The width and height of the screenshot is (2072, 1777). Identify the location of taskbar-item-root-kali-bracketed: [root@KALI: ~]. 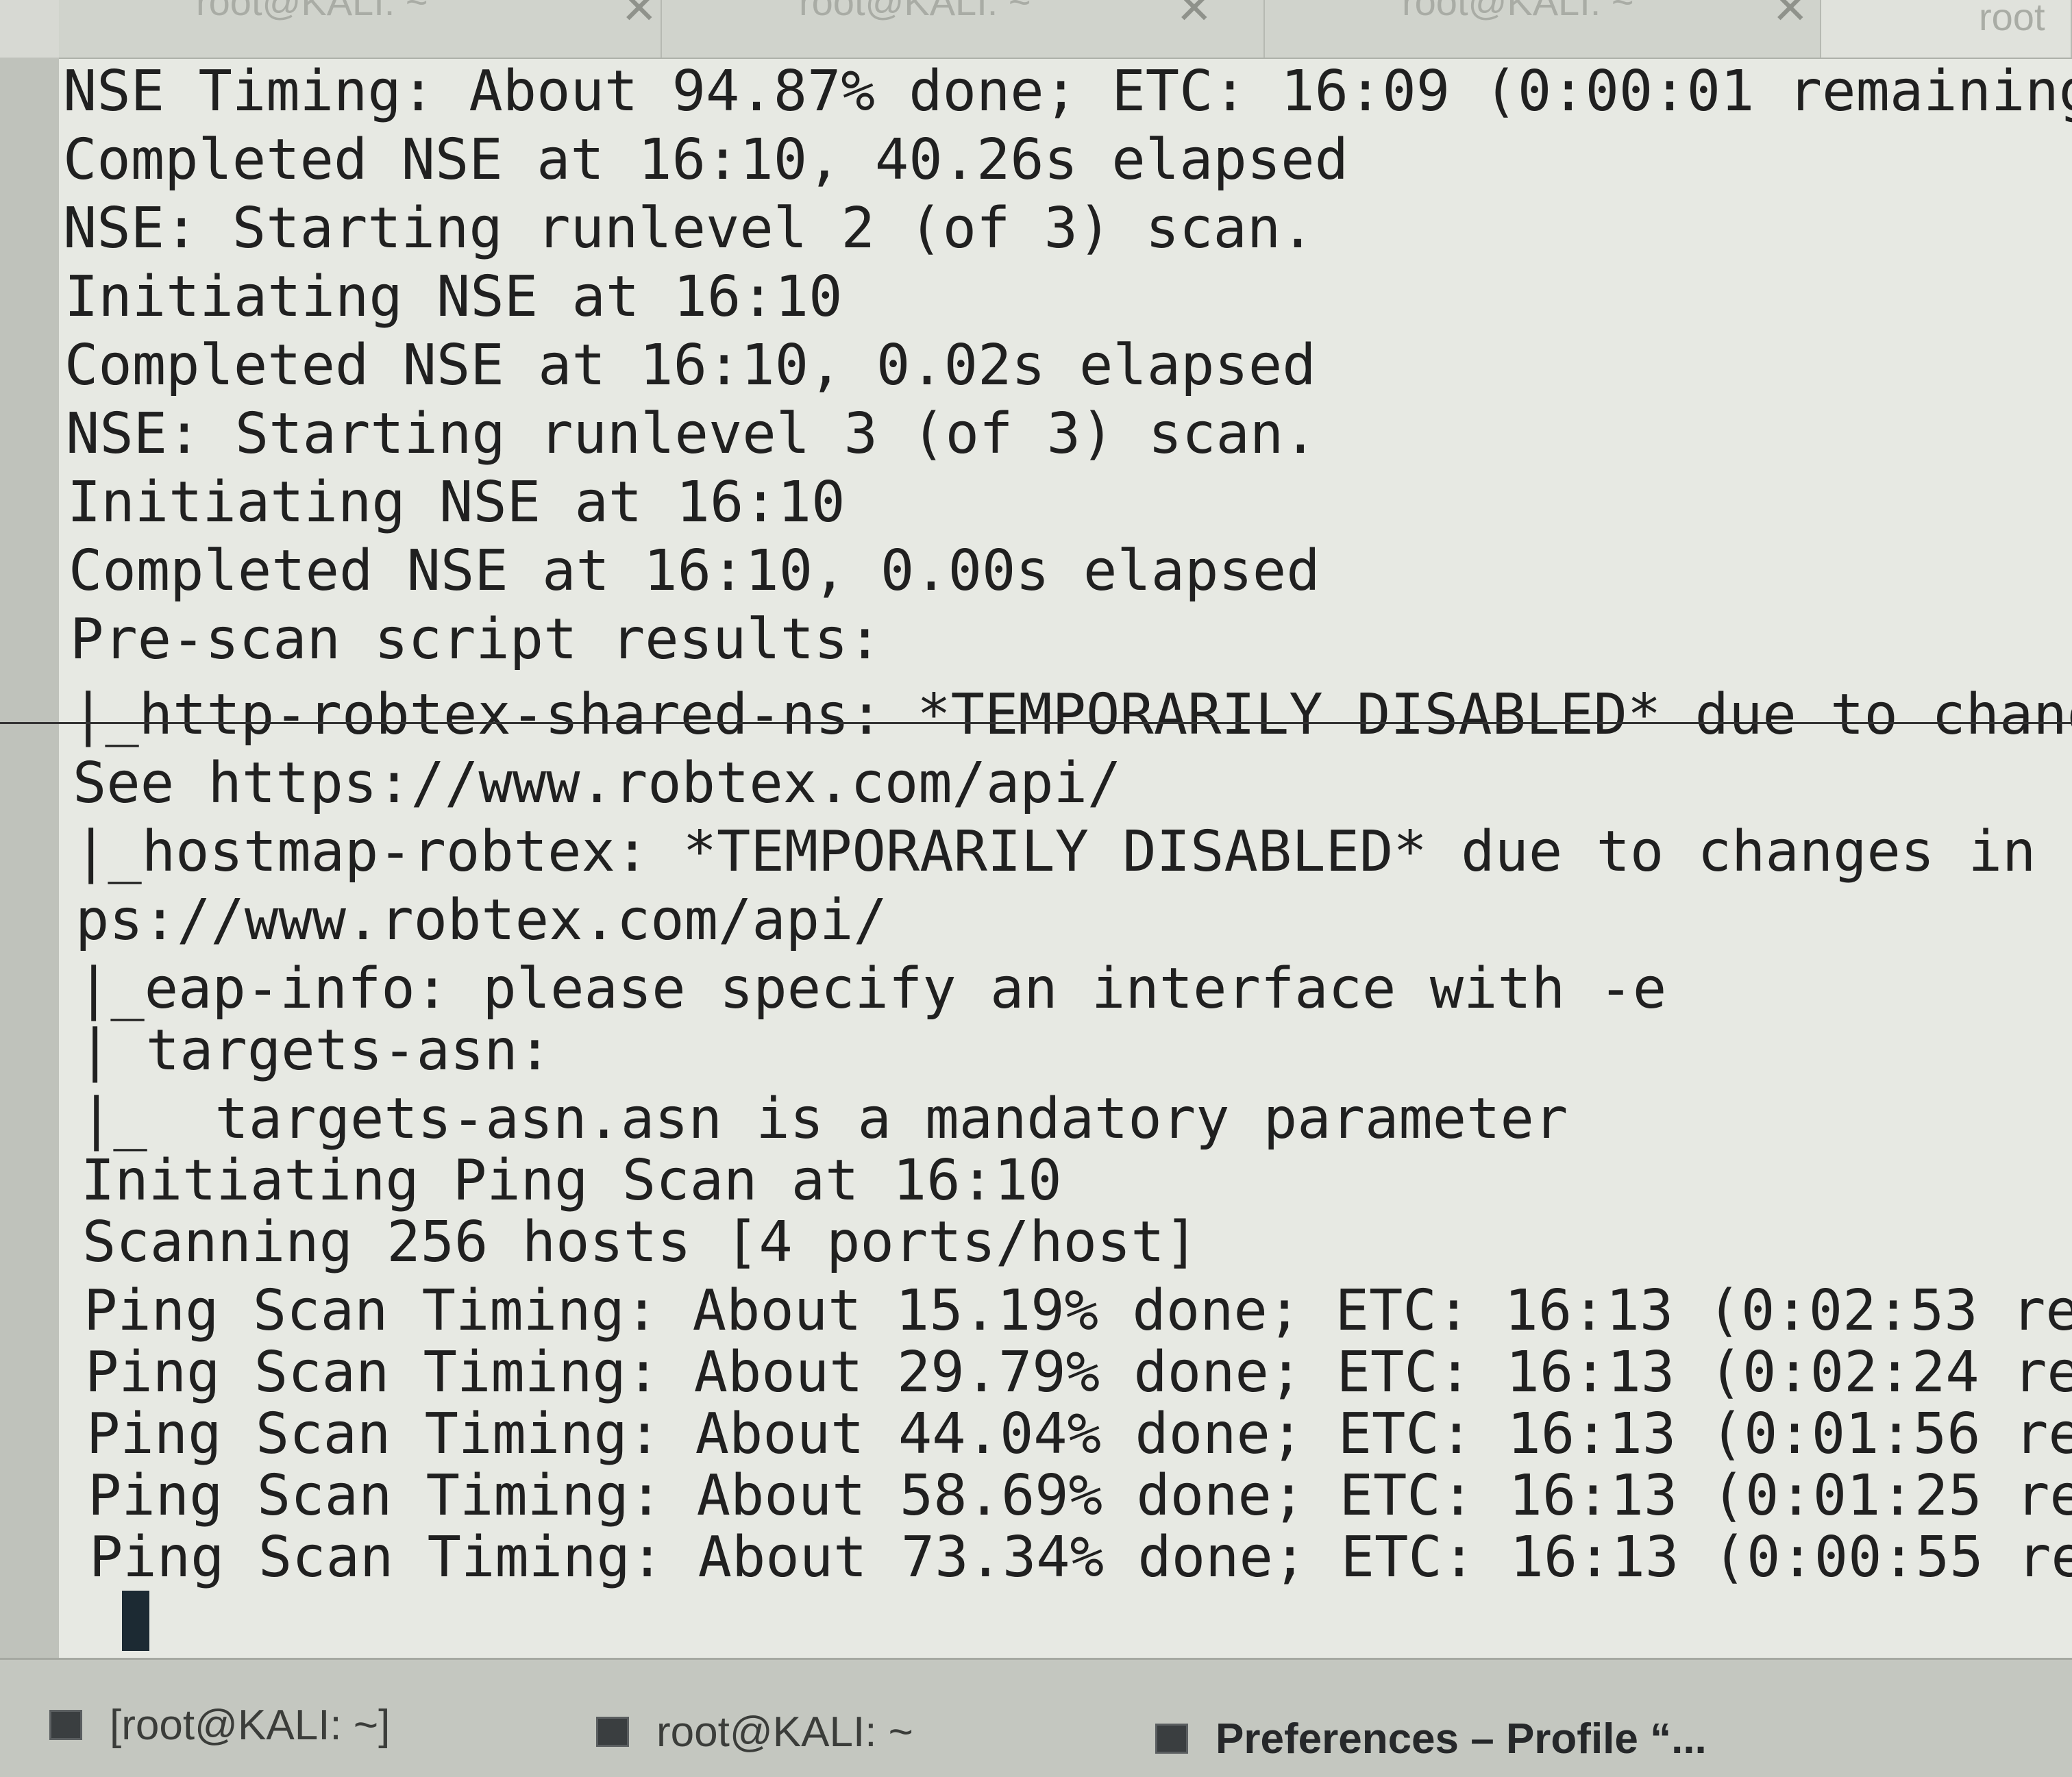
(220, 1725).